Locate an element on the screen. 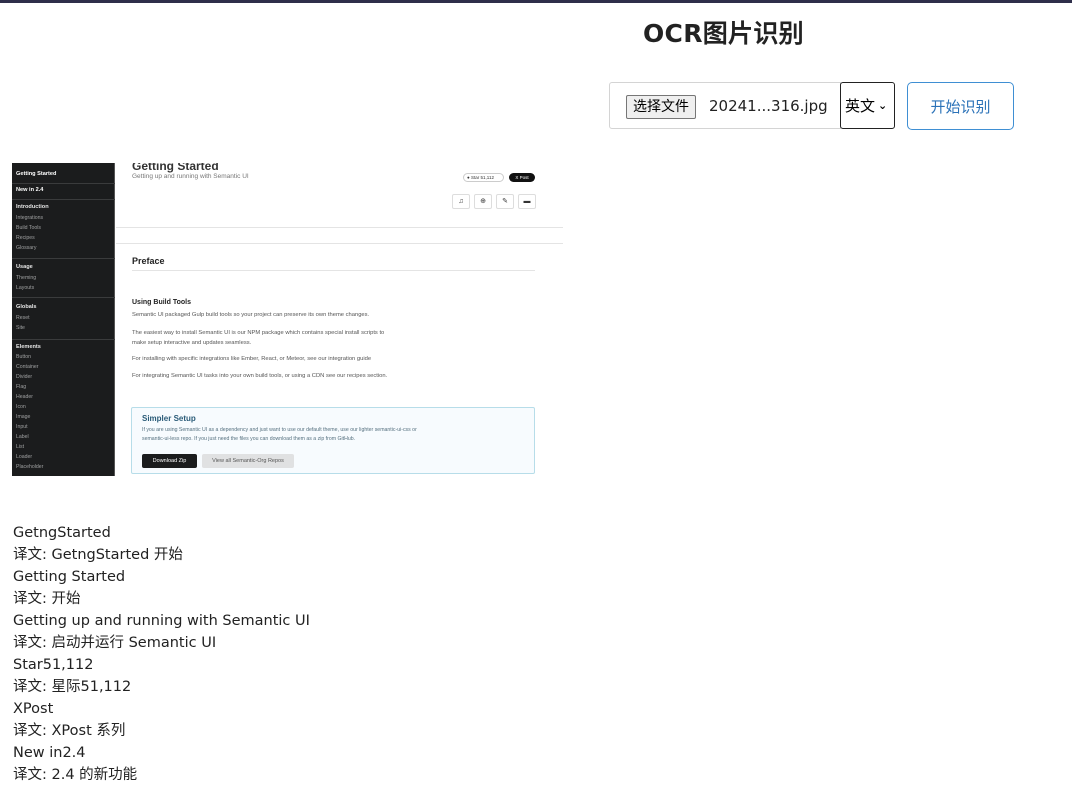 This screenshot has height=788, width=1072. ocr-result-translation: 译文: GetngStarted 开始 is located at coordinates (98, 555).